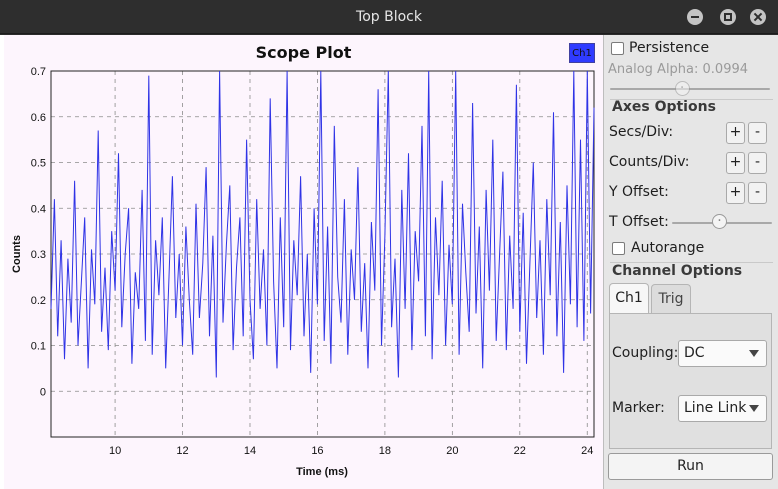  Describe the element at coordinates (250, 451) in the screenshot. I see `x-tick-label: 14` at that location.